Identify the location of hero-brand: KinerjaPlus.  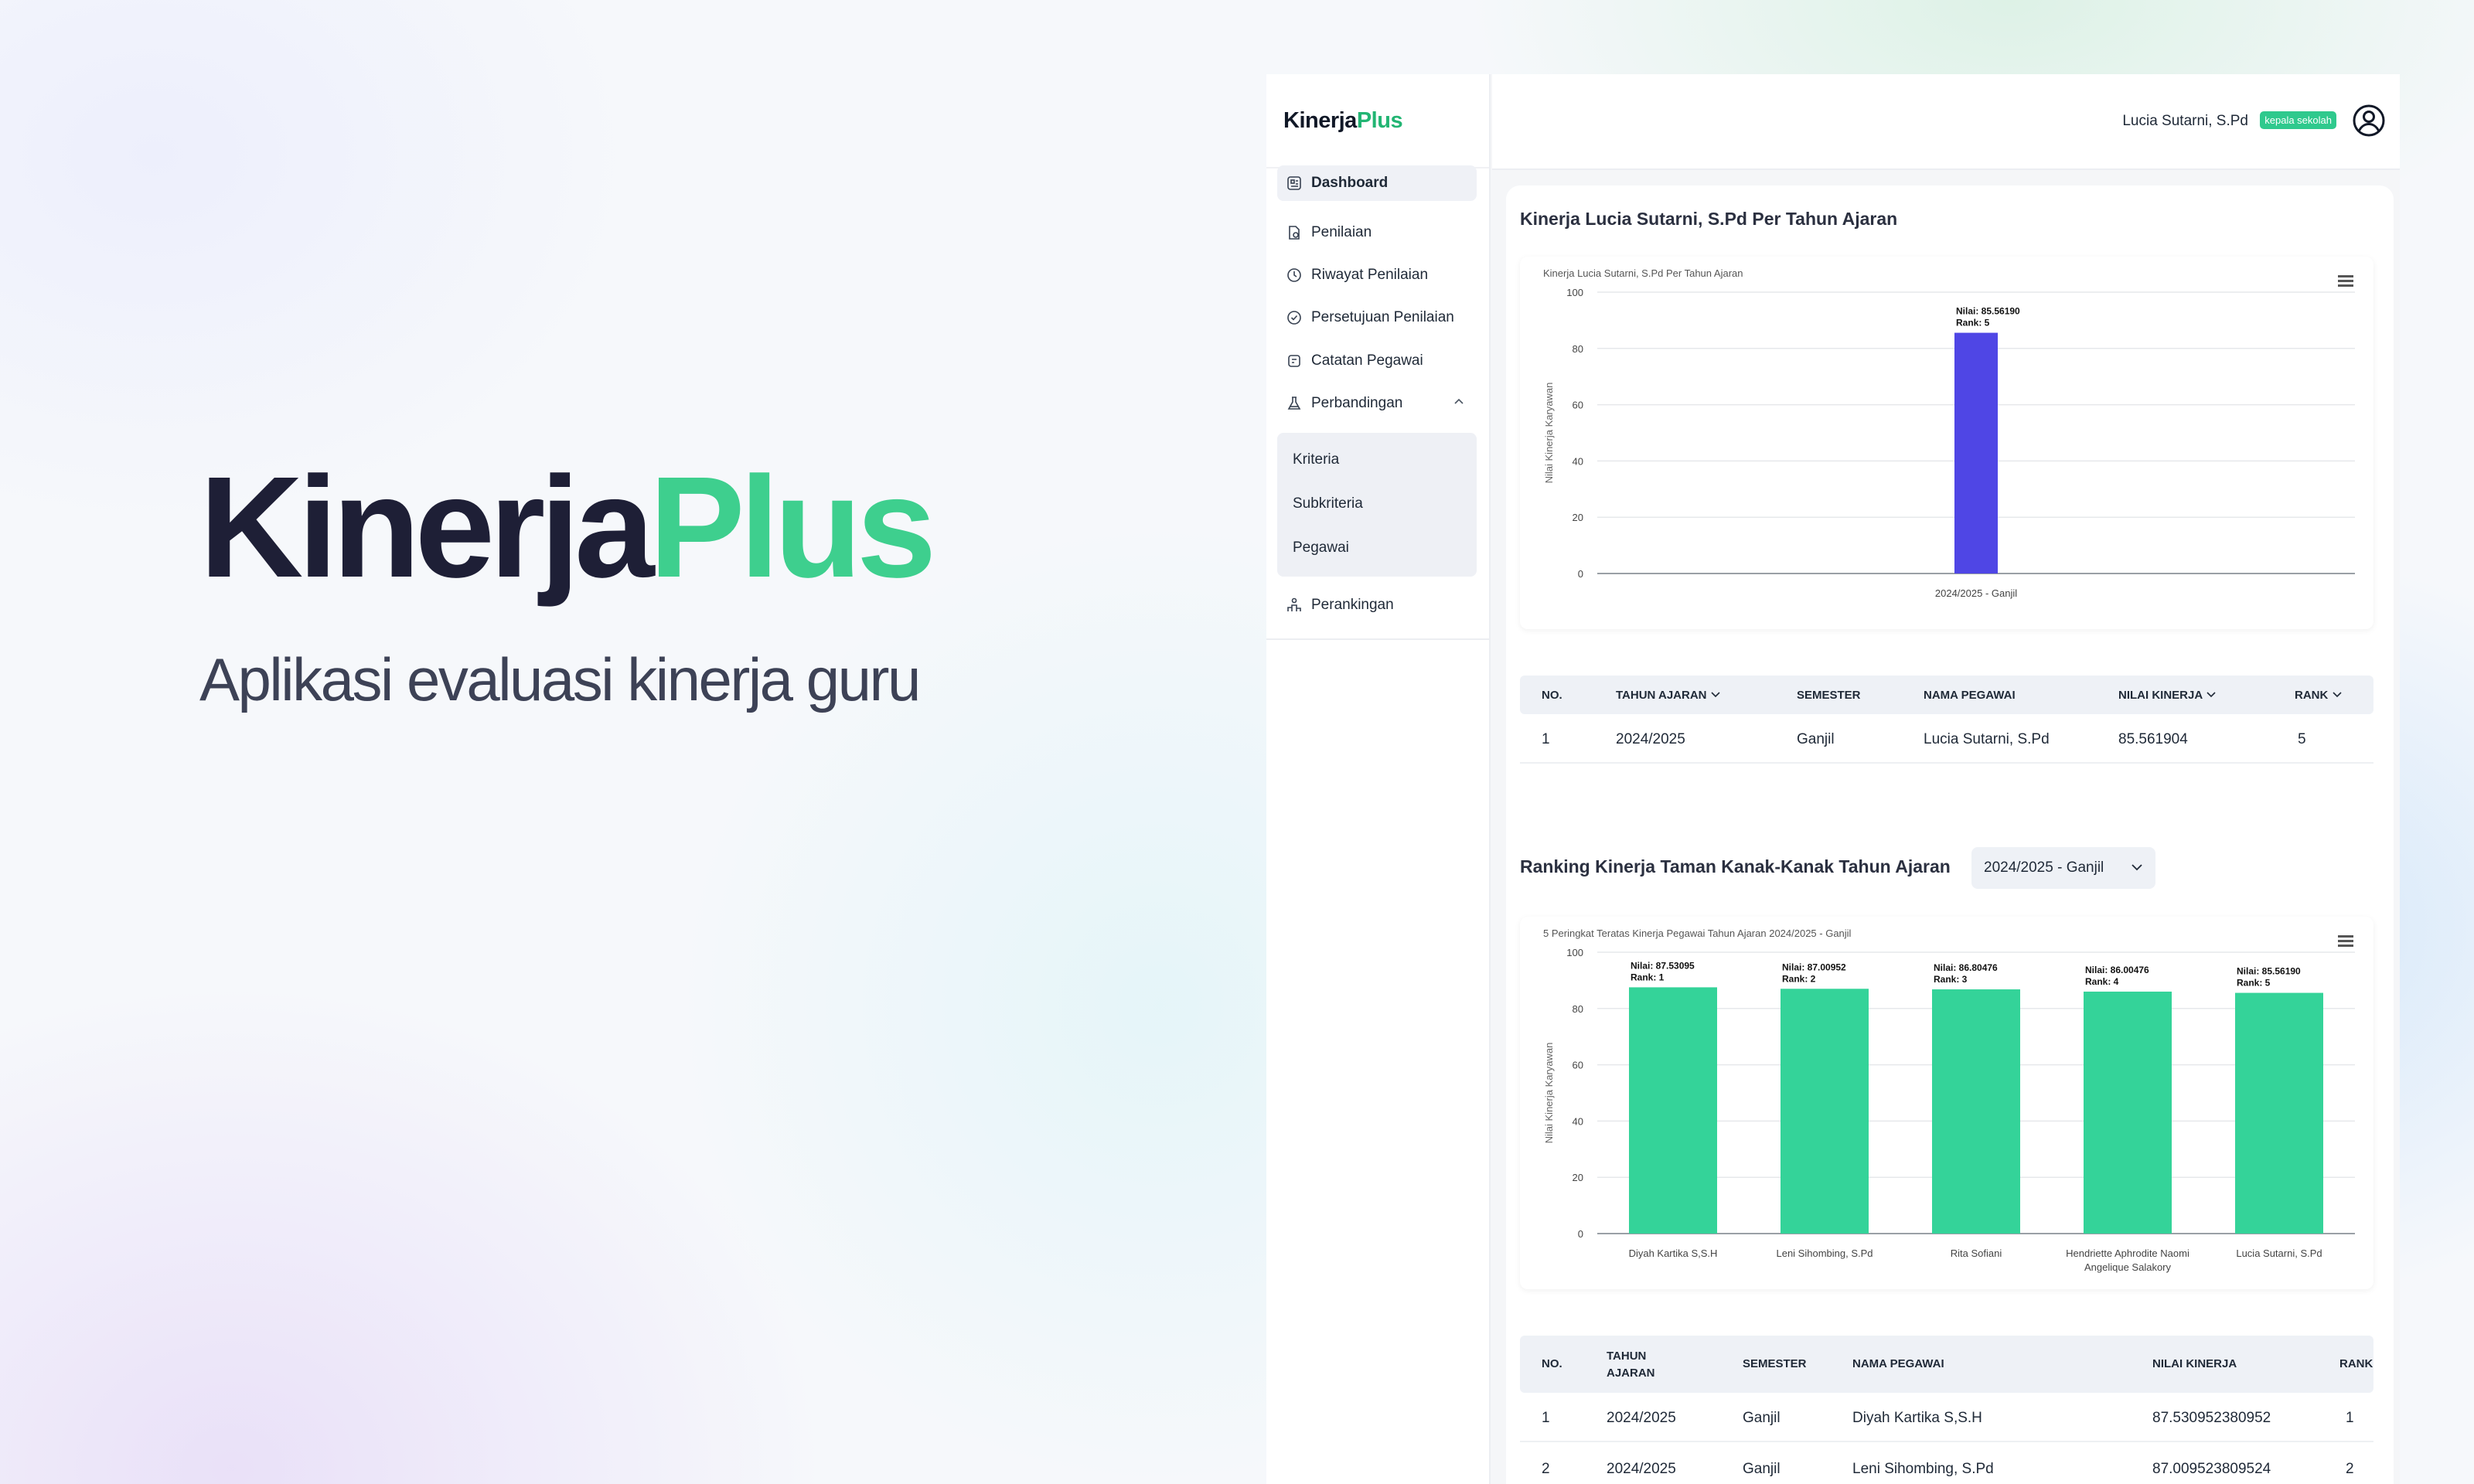
(567, 528).